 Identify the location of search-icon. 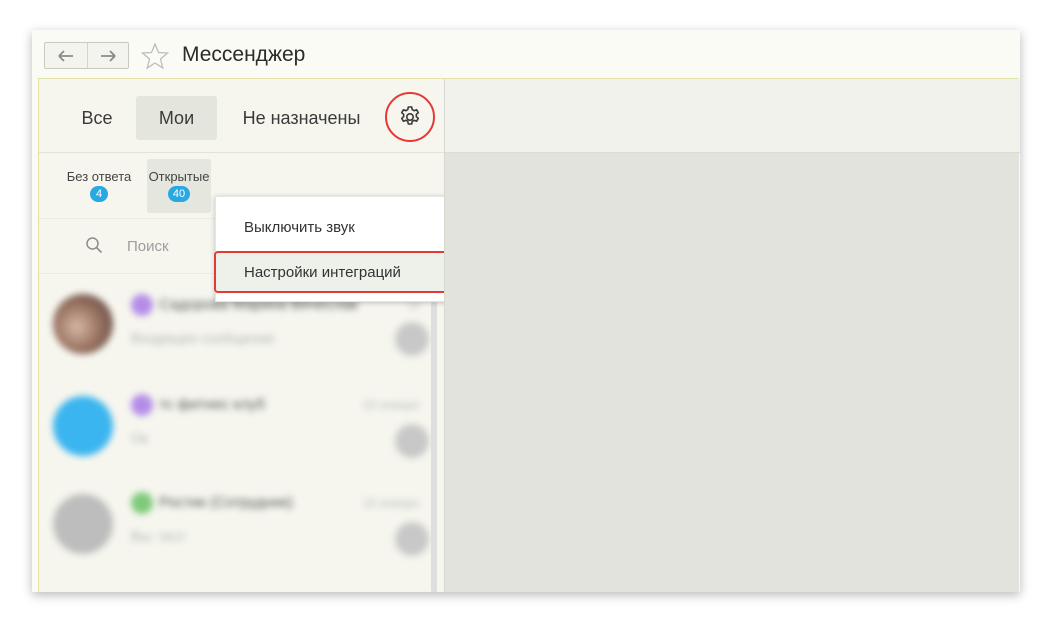
(94, 245).